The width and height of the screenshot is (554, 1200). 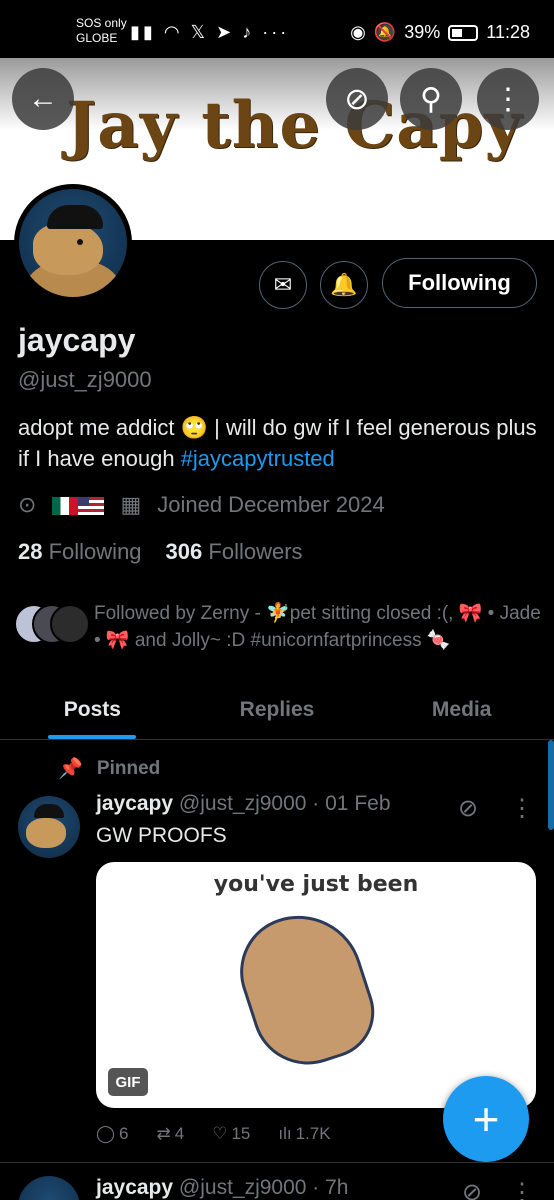 I want to click on battery-percent: 39%, so click(x=422, y=32).